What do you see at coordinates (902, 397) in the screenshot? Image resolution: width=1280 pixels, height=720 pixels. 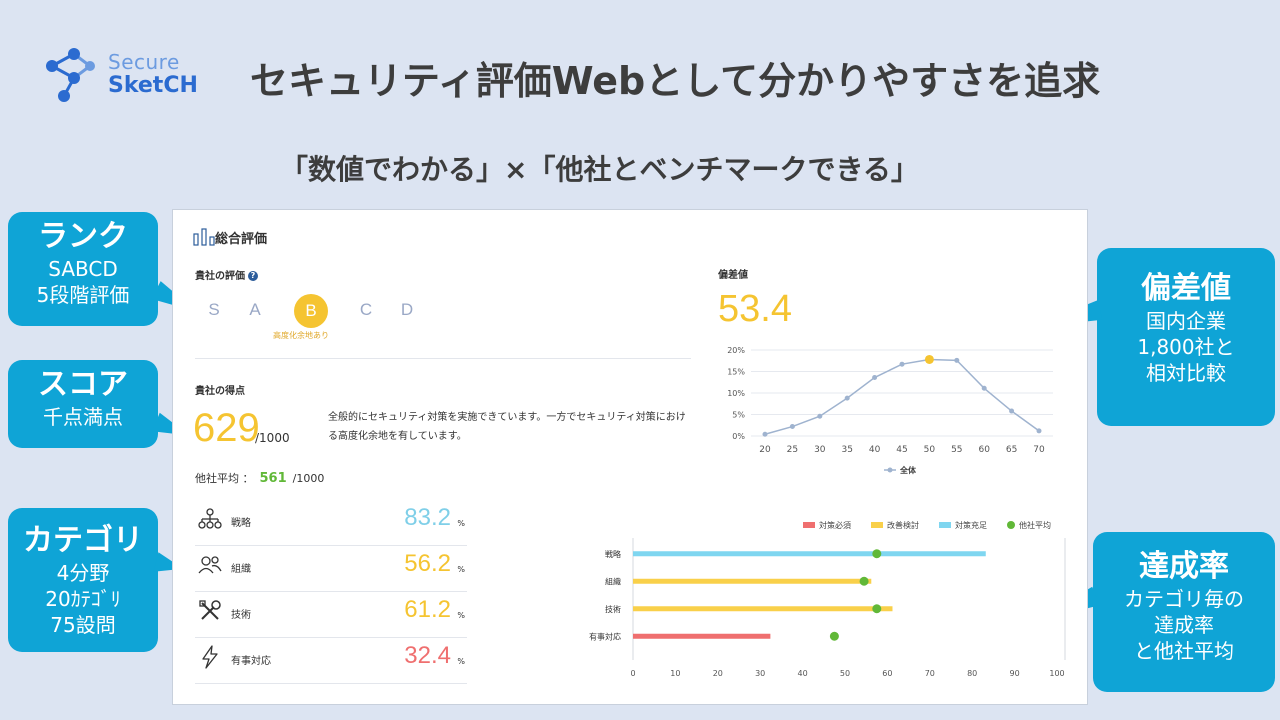 I see `series-line` at bounding box center [902, 397].